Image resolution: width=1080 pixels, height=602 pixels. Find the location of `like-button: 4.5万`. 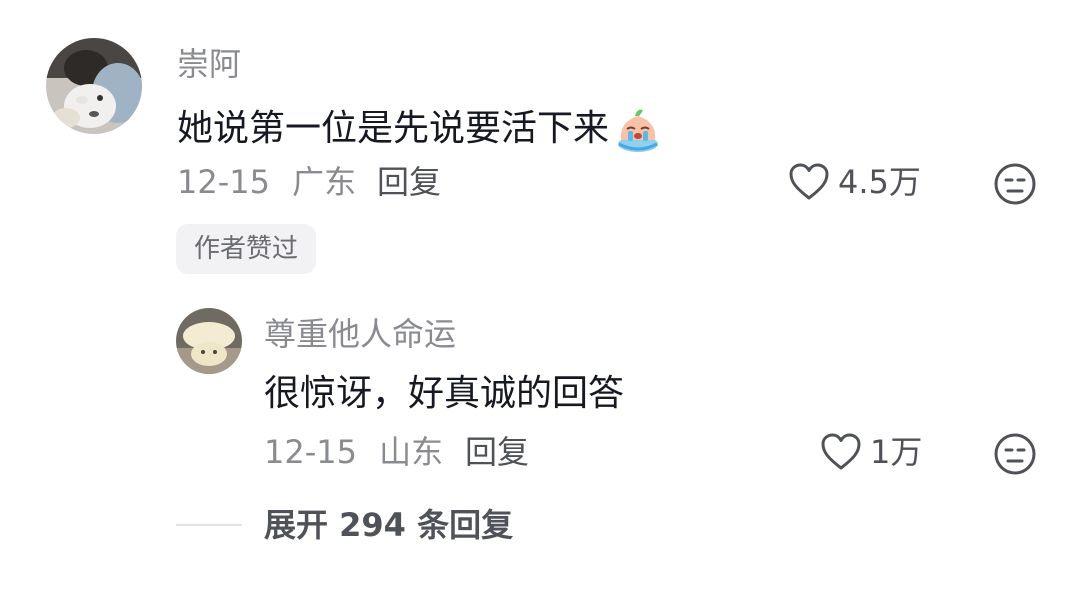

like-button: 4.5万 is located at coordinates (854, 182).